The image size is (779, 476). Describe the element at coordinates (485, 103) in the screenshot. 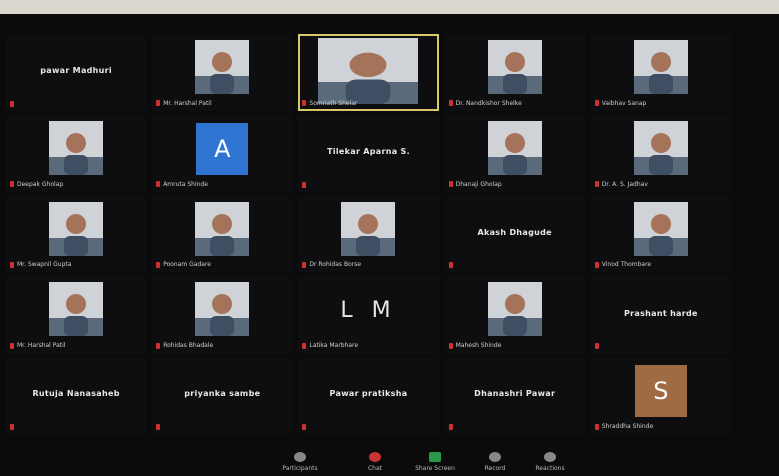

I see `participant-label: Dr. Nandkishor Shelke` at that location.